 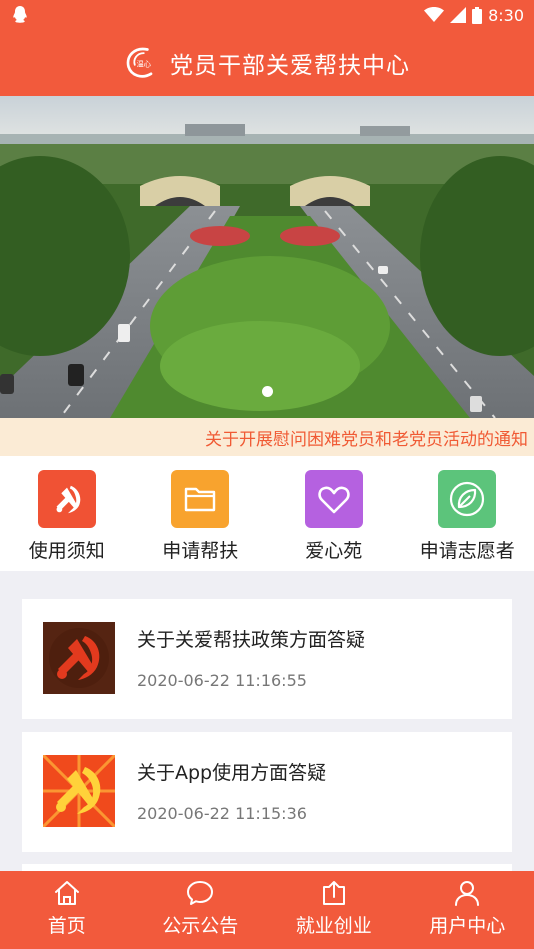 I want to click on app-logo: 温心, so click(x=139, y=62).